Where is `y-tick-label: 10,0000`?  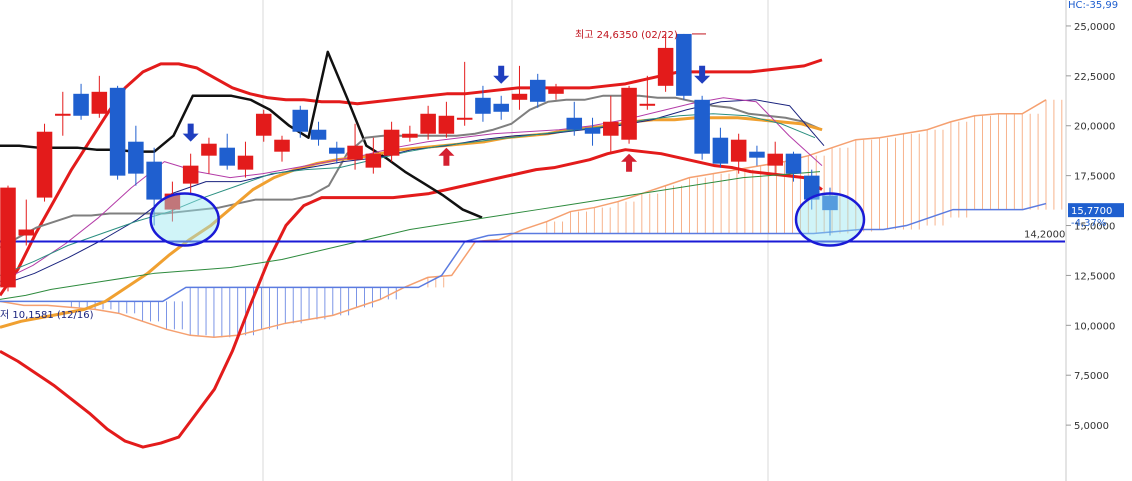
y-tick-label: 10,0000 is located at coordinates (1094, 326).